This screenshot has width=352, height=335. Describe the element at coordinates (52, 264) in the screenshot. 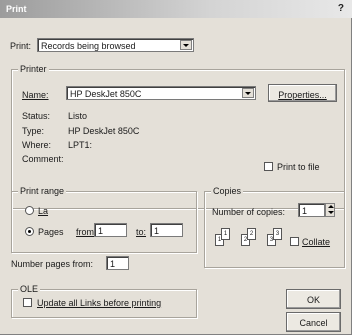

I see `number-pages-label: Number pages from:` at that location.